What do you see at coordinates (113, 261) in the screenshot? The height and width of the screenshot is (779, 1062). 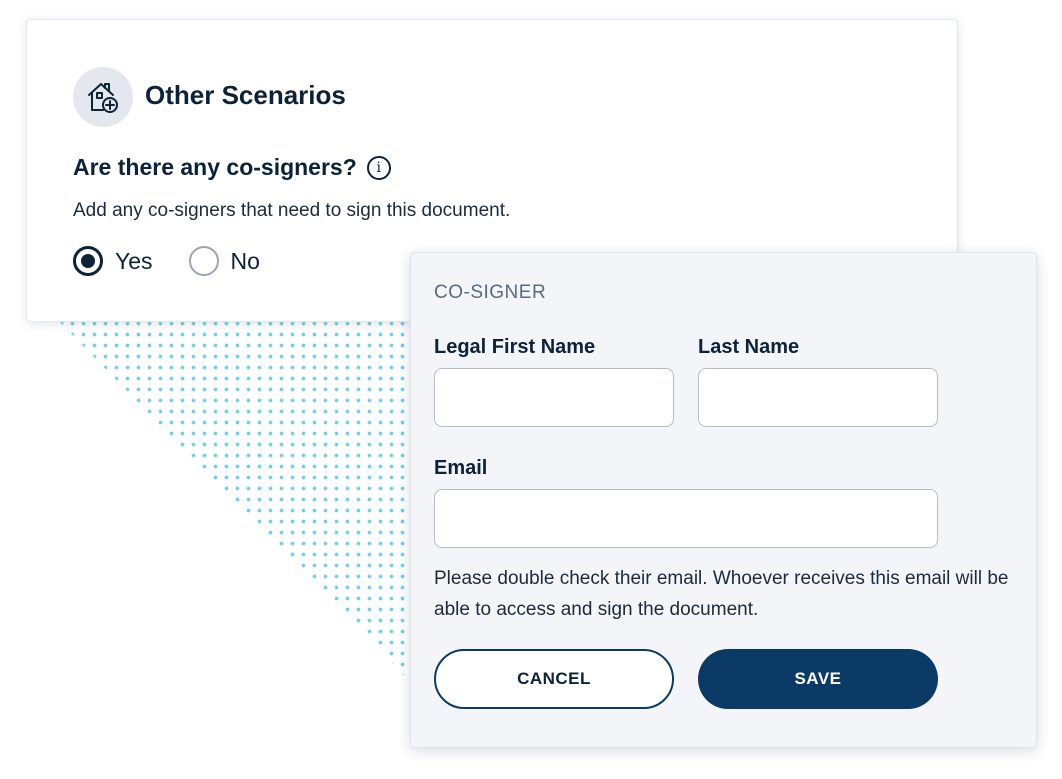 I see `radio-option-yes: Yes` at bounding box center [113, 261].